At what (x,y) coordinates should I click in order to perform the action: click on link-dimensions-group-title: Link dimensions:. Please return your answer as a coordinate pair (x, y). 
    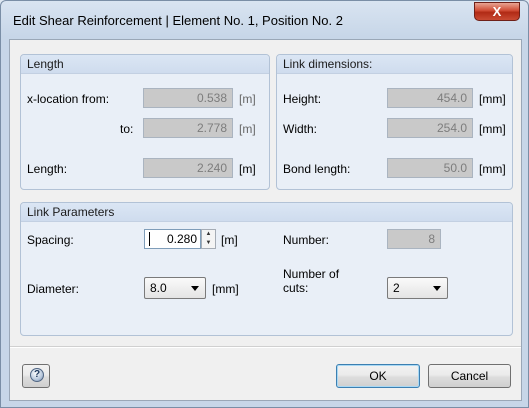
    Looking at the image, I should click on (328, 64).